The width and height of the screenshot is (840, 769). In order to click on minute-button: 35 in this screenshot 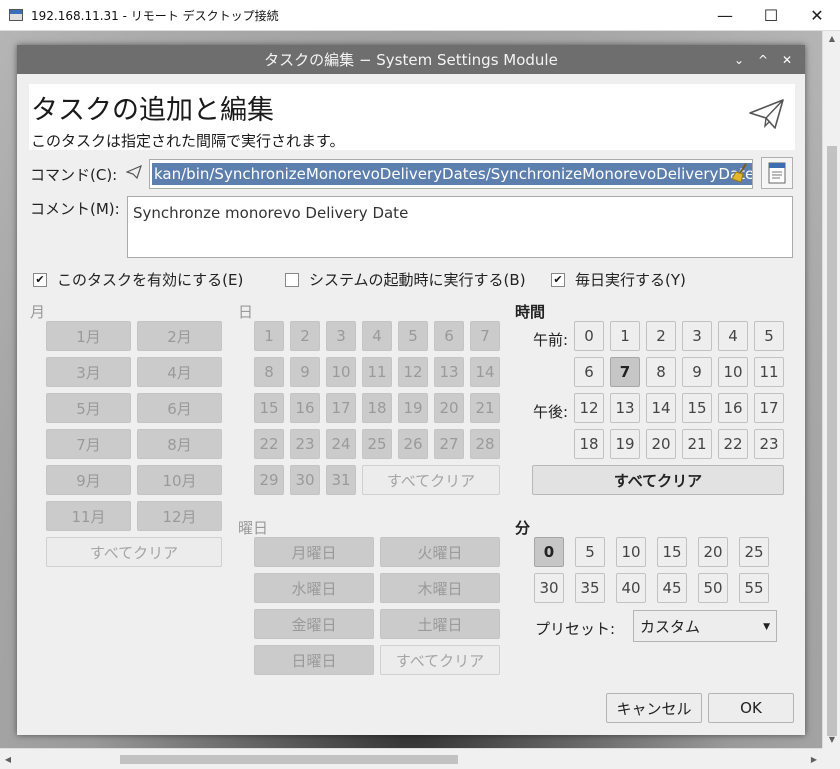, I will do `click(590, 588)`.